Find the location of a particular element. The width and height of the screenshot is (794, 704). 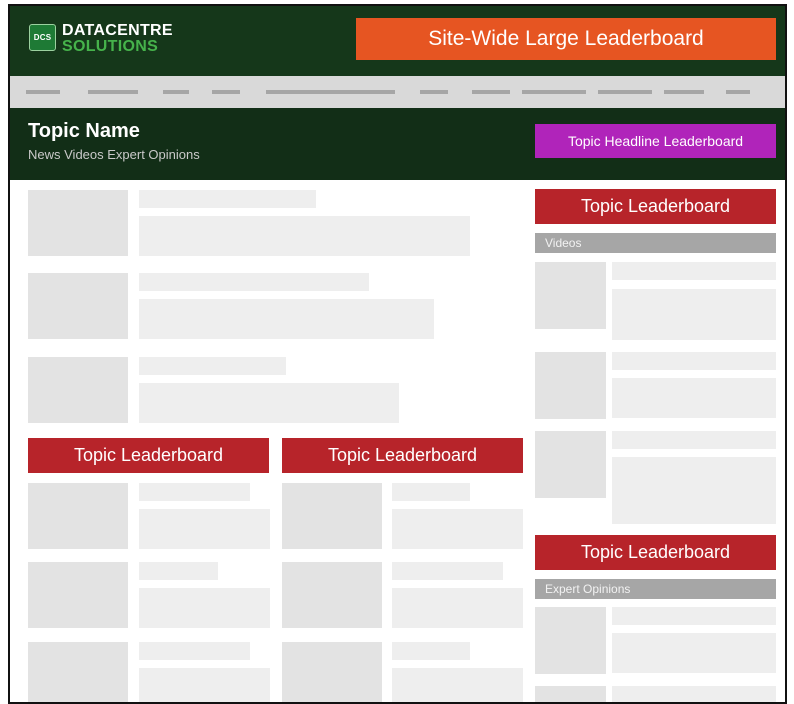

logo-badge: DCS is located at coordinates (42, 37).